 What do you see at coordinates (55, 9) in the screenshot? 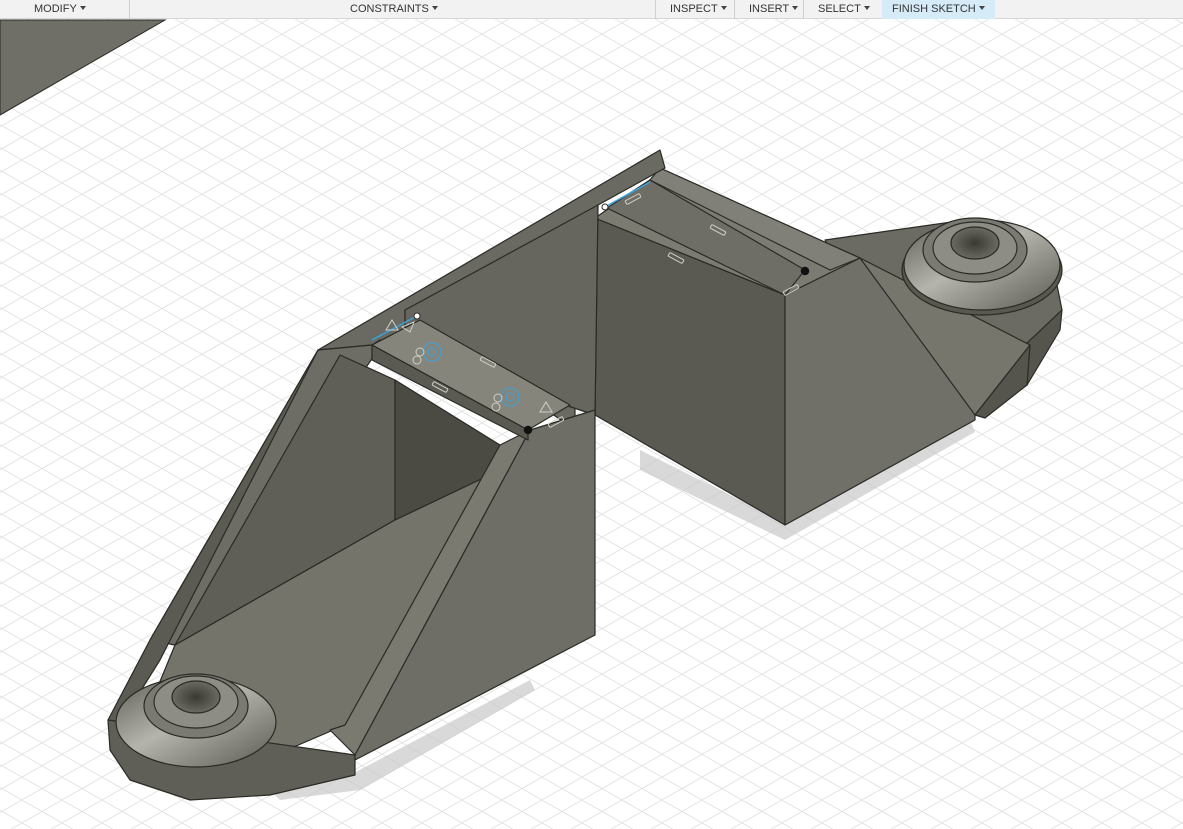
I see `modify-label: MODIFY` at bounding box center [55, 9].